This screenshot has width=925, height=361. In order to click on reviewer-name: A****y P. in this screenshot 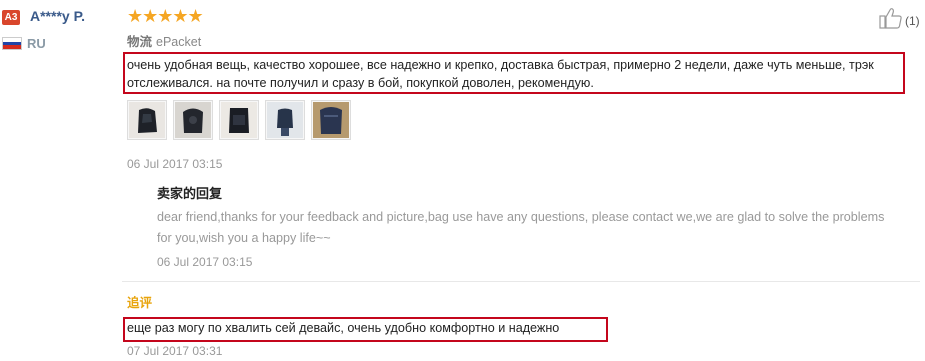, I will do `click(57, 16)`.